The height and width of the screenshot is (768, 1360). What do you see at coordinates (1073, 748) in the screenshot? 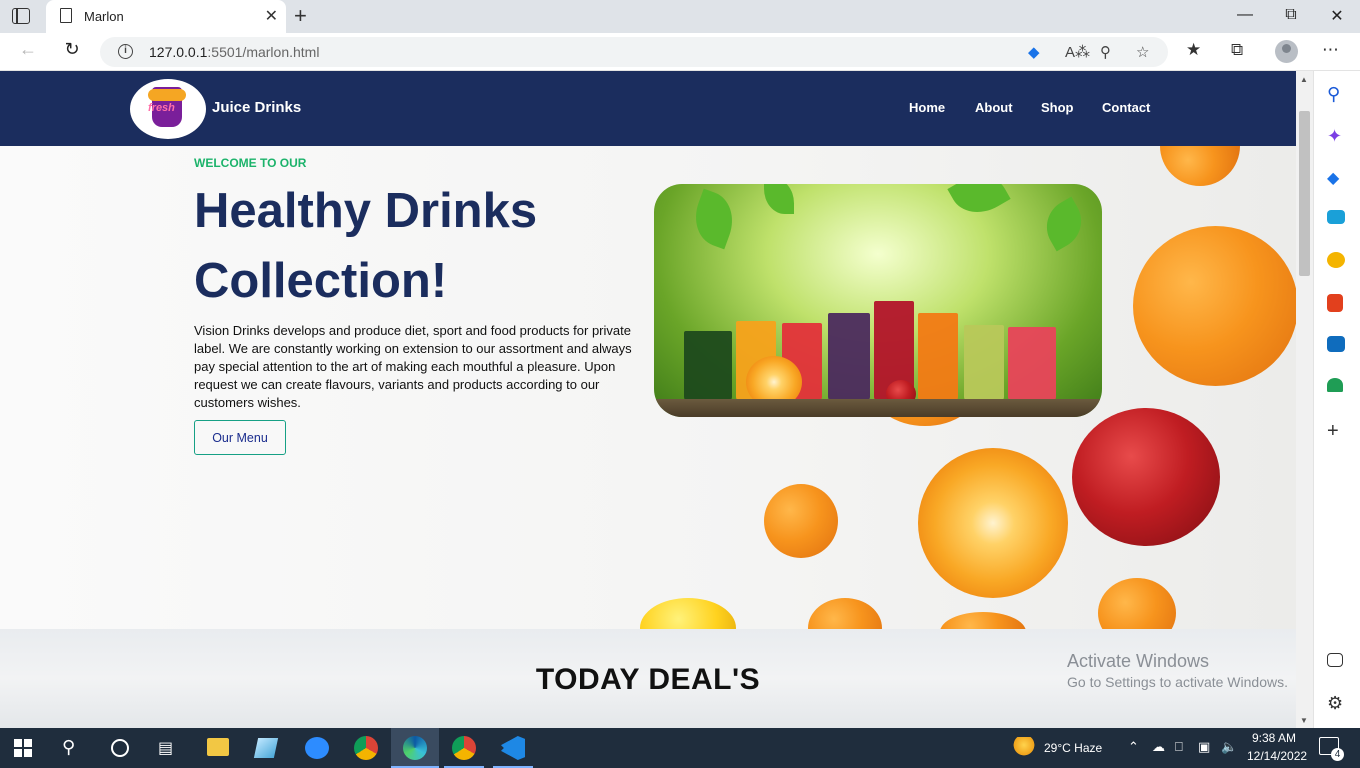
I see `weather-text: 29°C Haze` at bounding box center [1073, 748].